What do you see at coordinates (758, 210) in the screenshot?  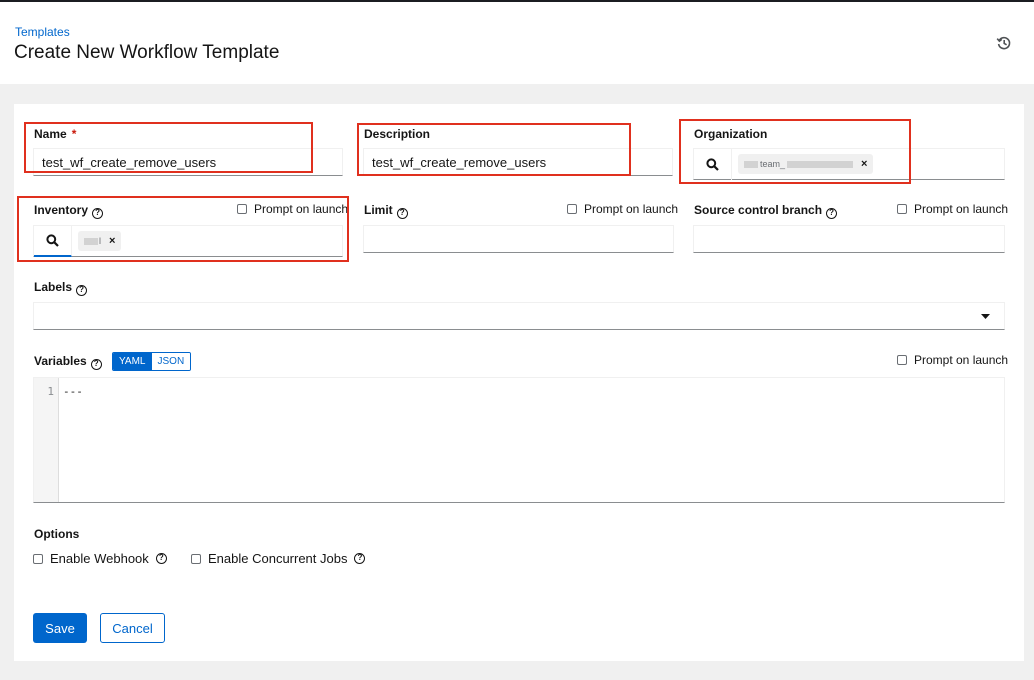 I see `scm-branch-label-text: Source control branch` at bounding box center [758, 210].